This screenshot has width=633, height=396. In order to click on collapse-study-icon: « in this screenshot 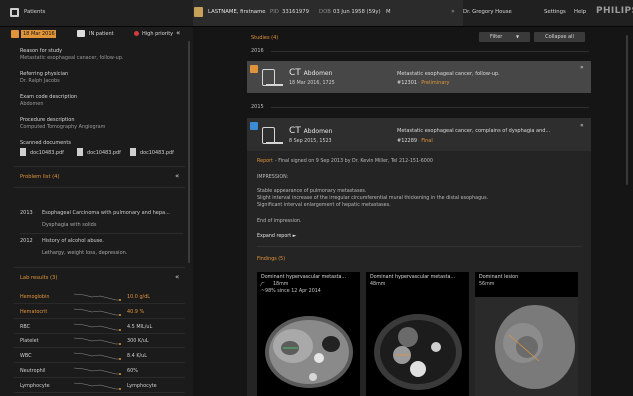, I will do `click(582, 125)`.